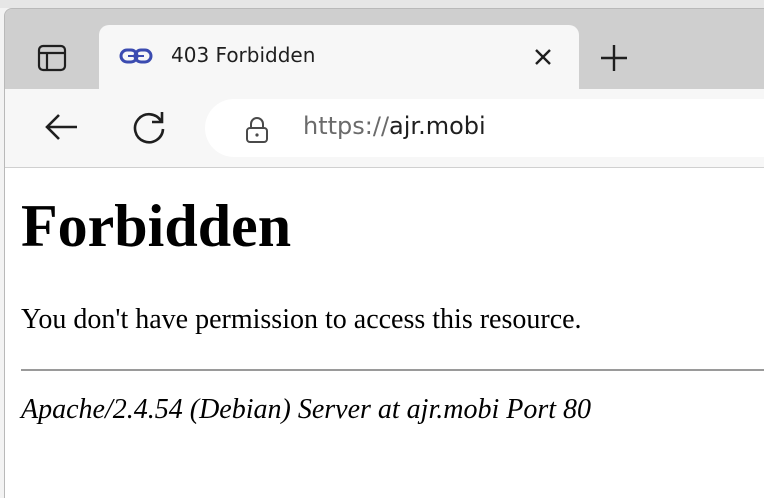 This screenshot has width=764, height=498. What do you see at coordinates (614, 58) in the screenshot?
I see `plus-icon` at bounding box center [614, 58].